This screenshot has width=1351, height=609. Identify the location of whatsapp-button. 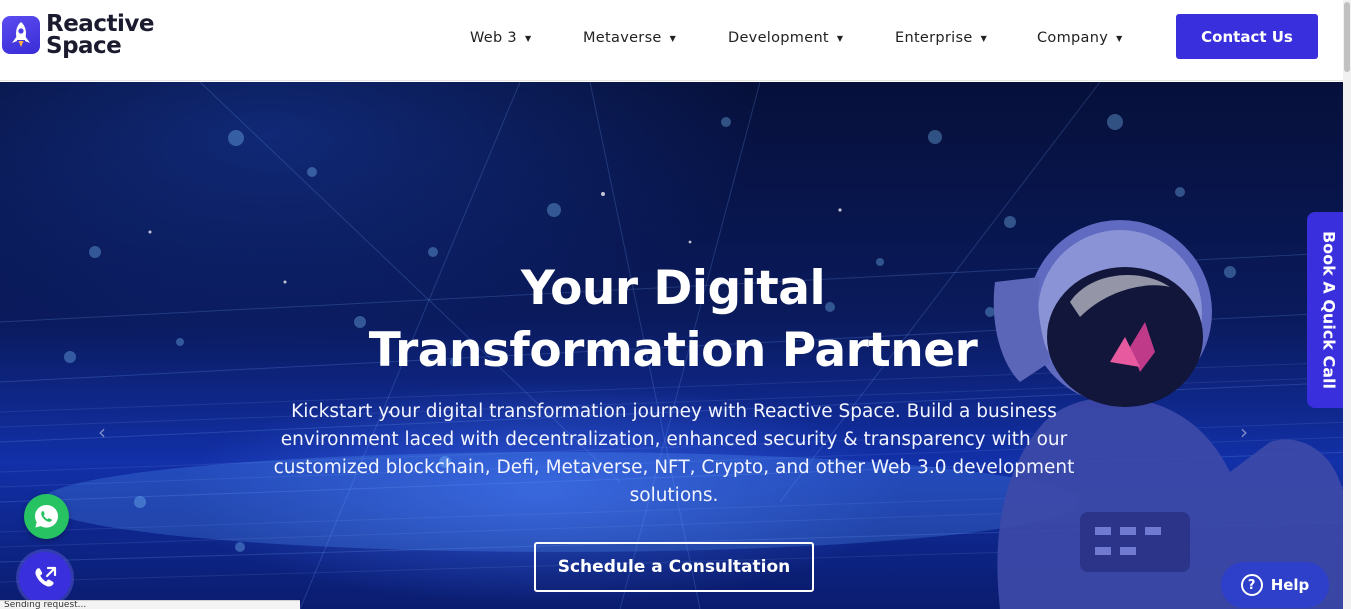
(46, 516).